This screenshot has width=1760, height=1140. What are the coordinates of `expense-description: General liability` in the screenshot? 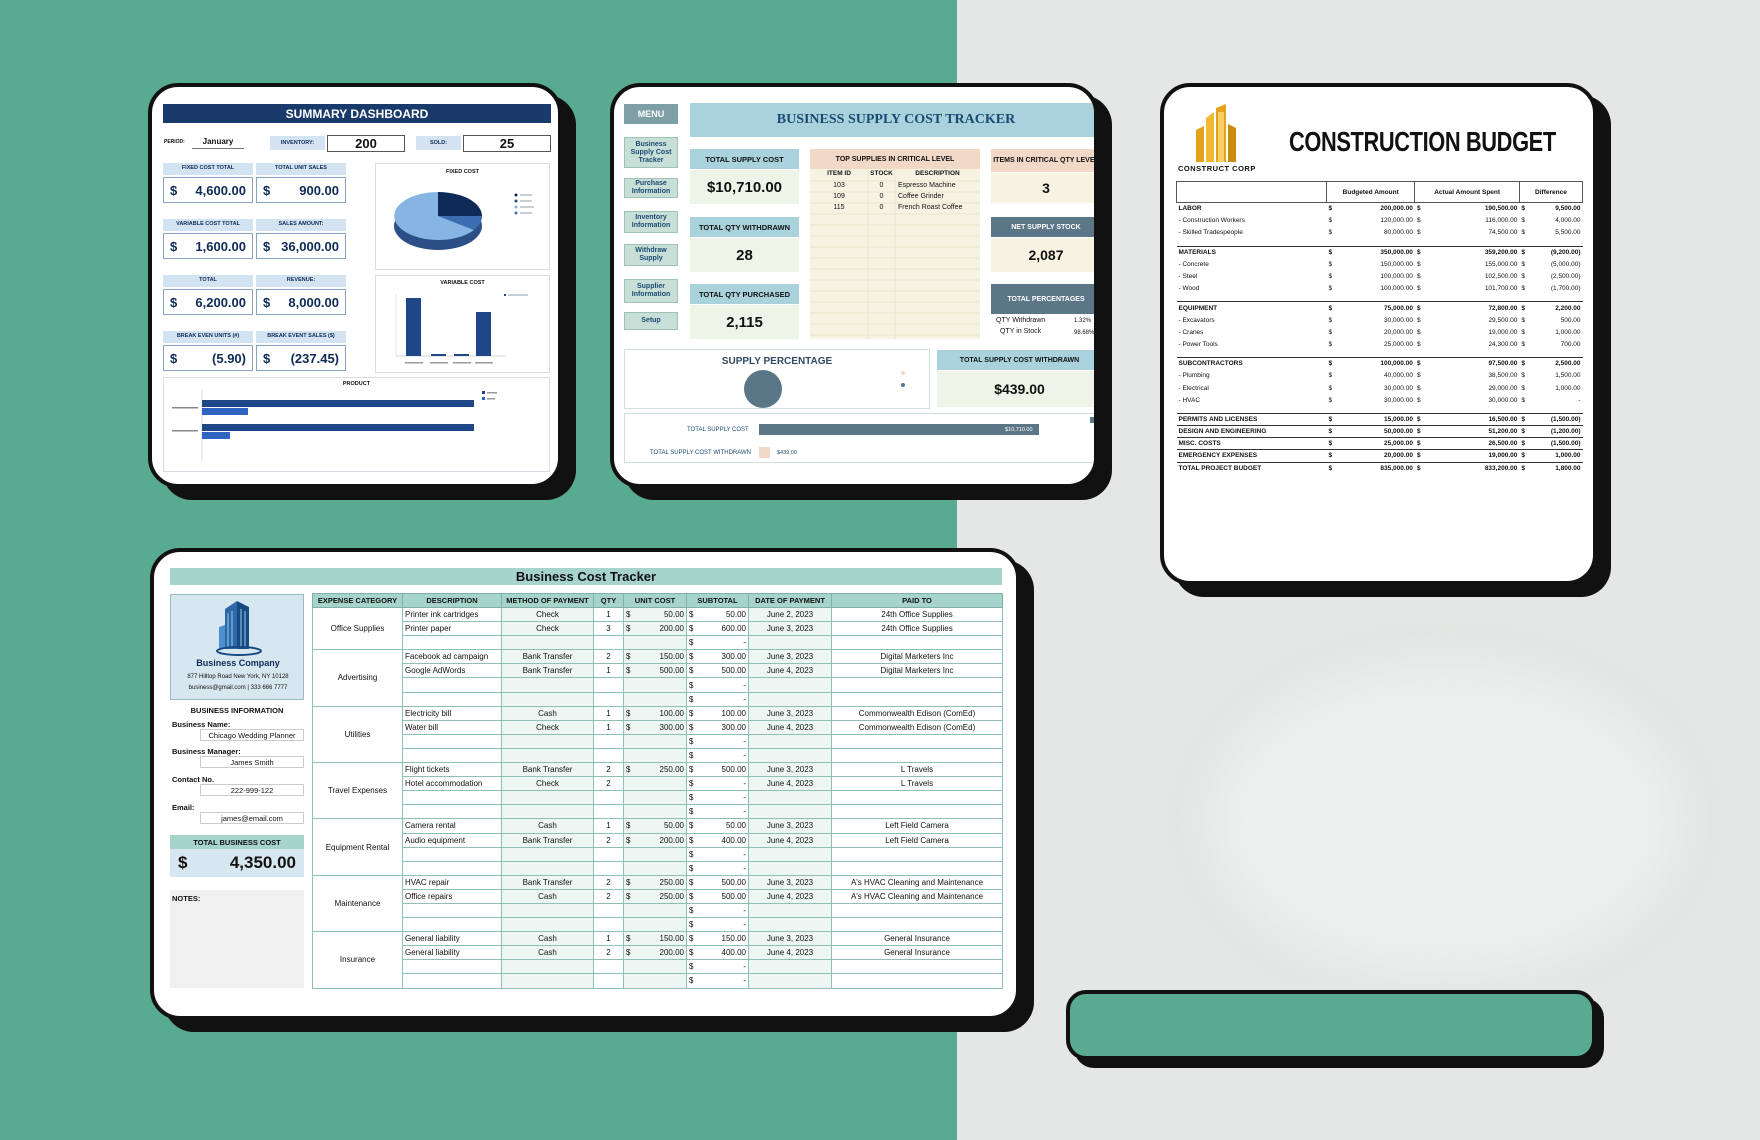 It's located at (452, 939).